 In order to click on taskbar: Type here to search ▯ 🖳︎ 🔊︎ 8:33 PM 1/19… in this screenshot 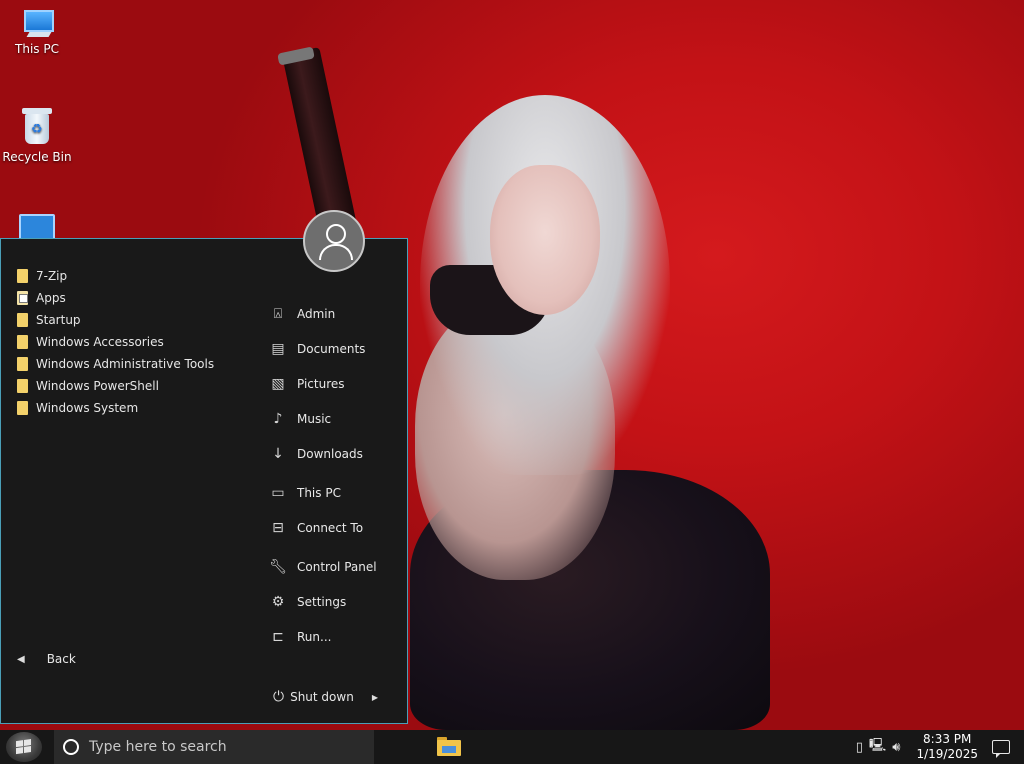, I will do `click(512, 747)`.